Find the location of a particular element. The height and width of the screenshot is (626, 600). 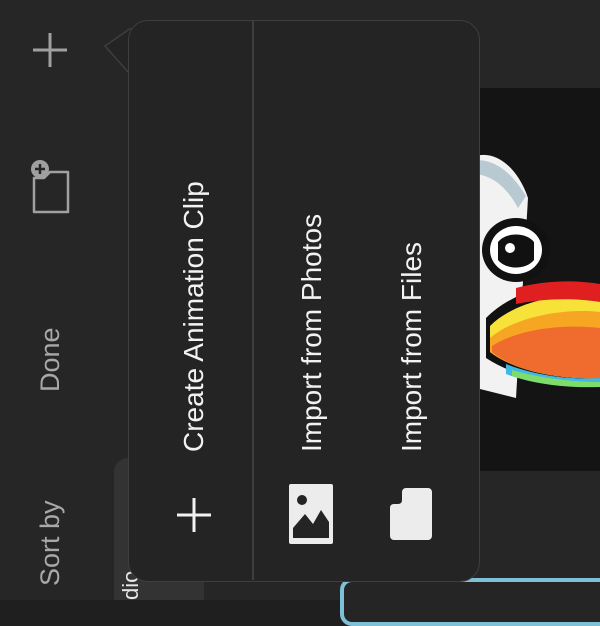

file-icon is located at coordinates (411, 514).